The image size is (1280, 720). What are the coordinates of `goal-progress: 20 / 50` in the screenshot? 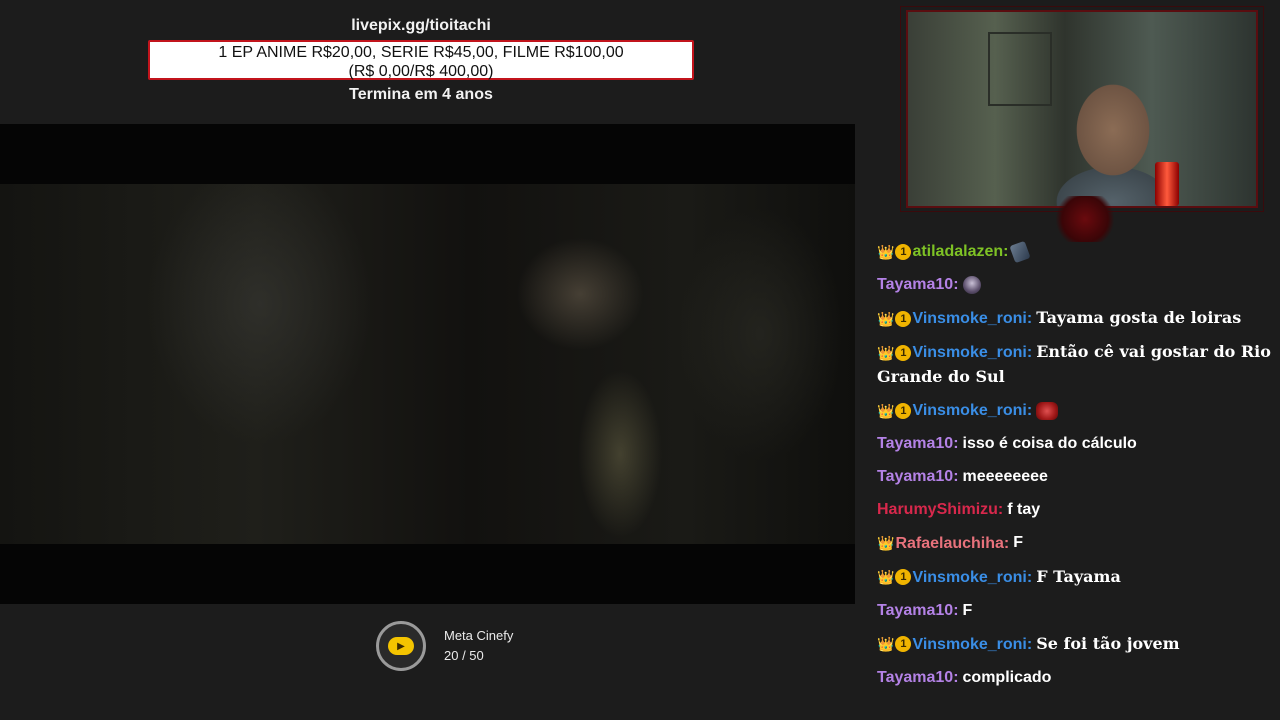 It's located at (464, 655).